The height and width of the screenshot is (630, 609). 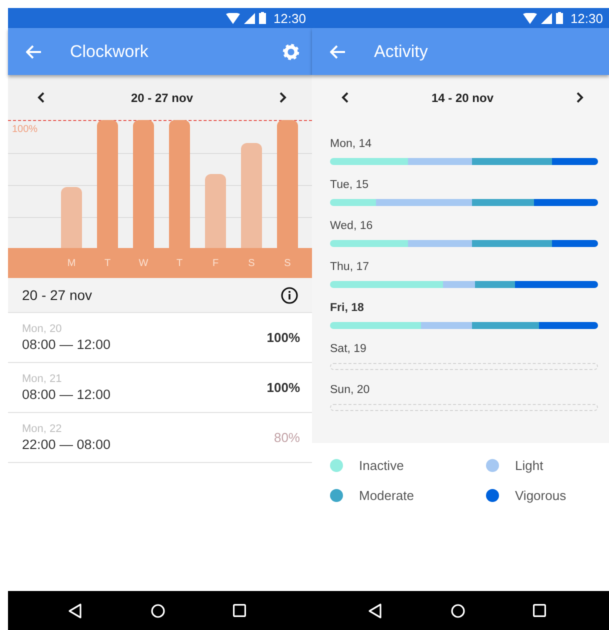 I want to click on day-label: Fri, 18, so click(x=347, y=309).